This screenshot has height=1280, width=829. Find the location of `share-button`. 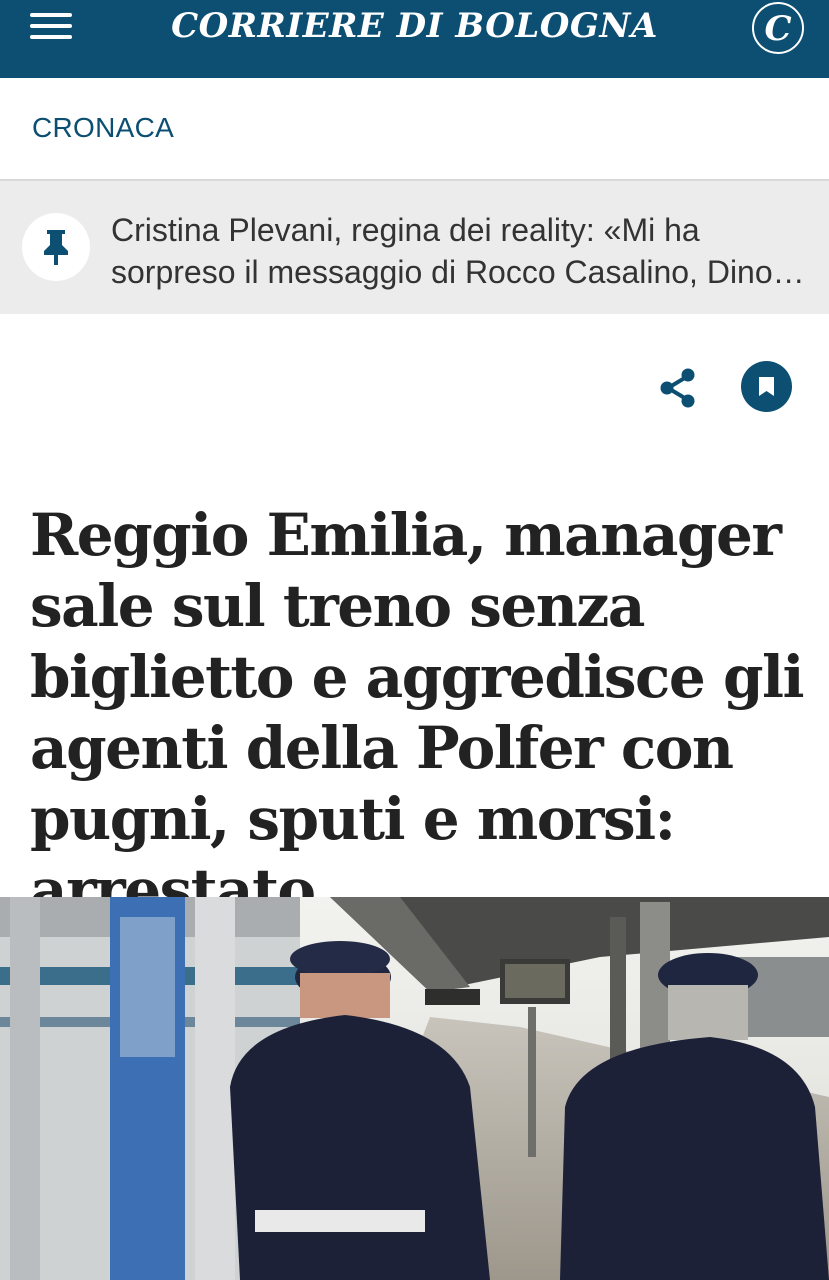

share-button is located at coordinates (678, 388).